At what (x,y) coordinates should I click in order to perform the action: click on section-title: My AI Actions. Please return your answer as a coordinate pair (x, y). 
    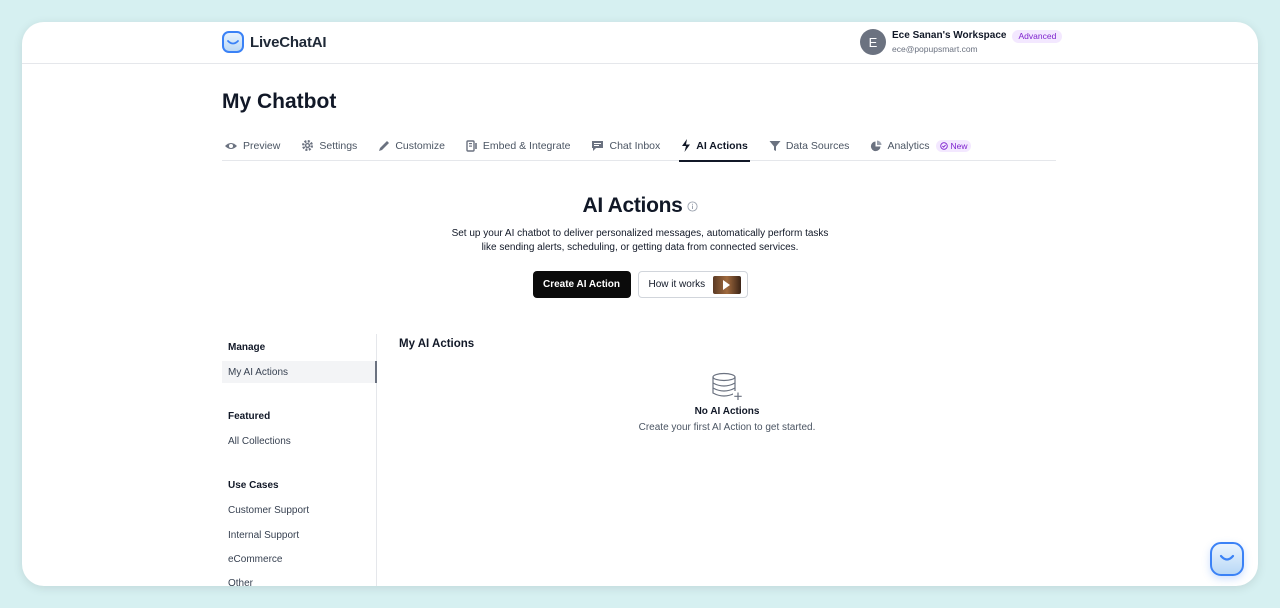
    Looking at the image, I should click on (437, 344).